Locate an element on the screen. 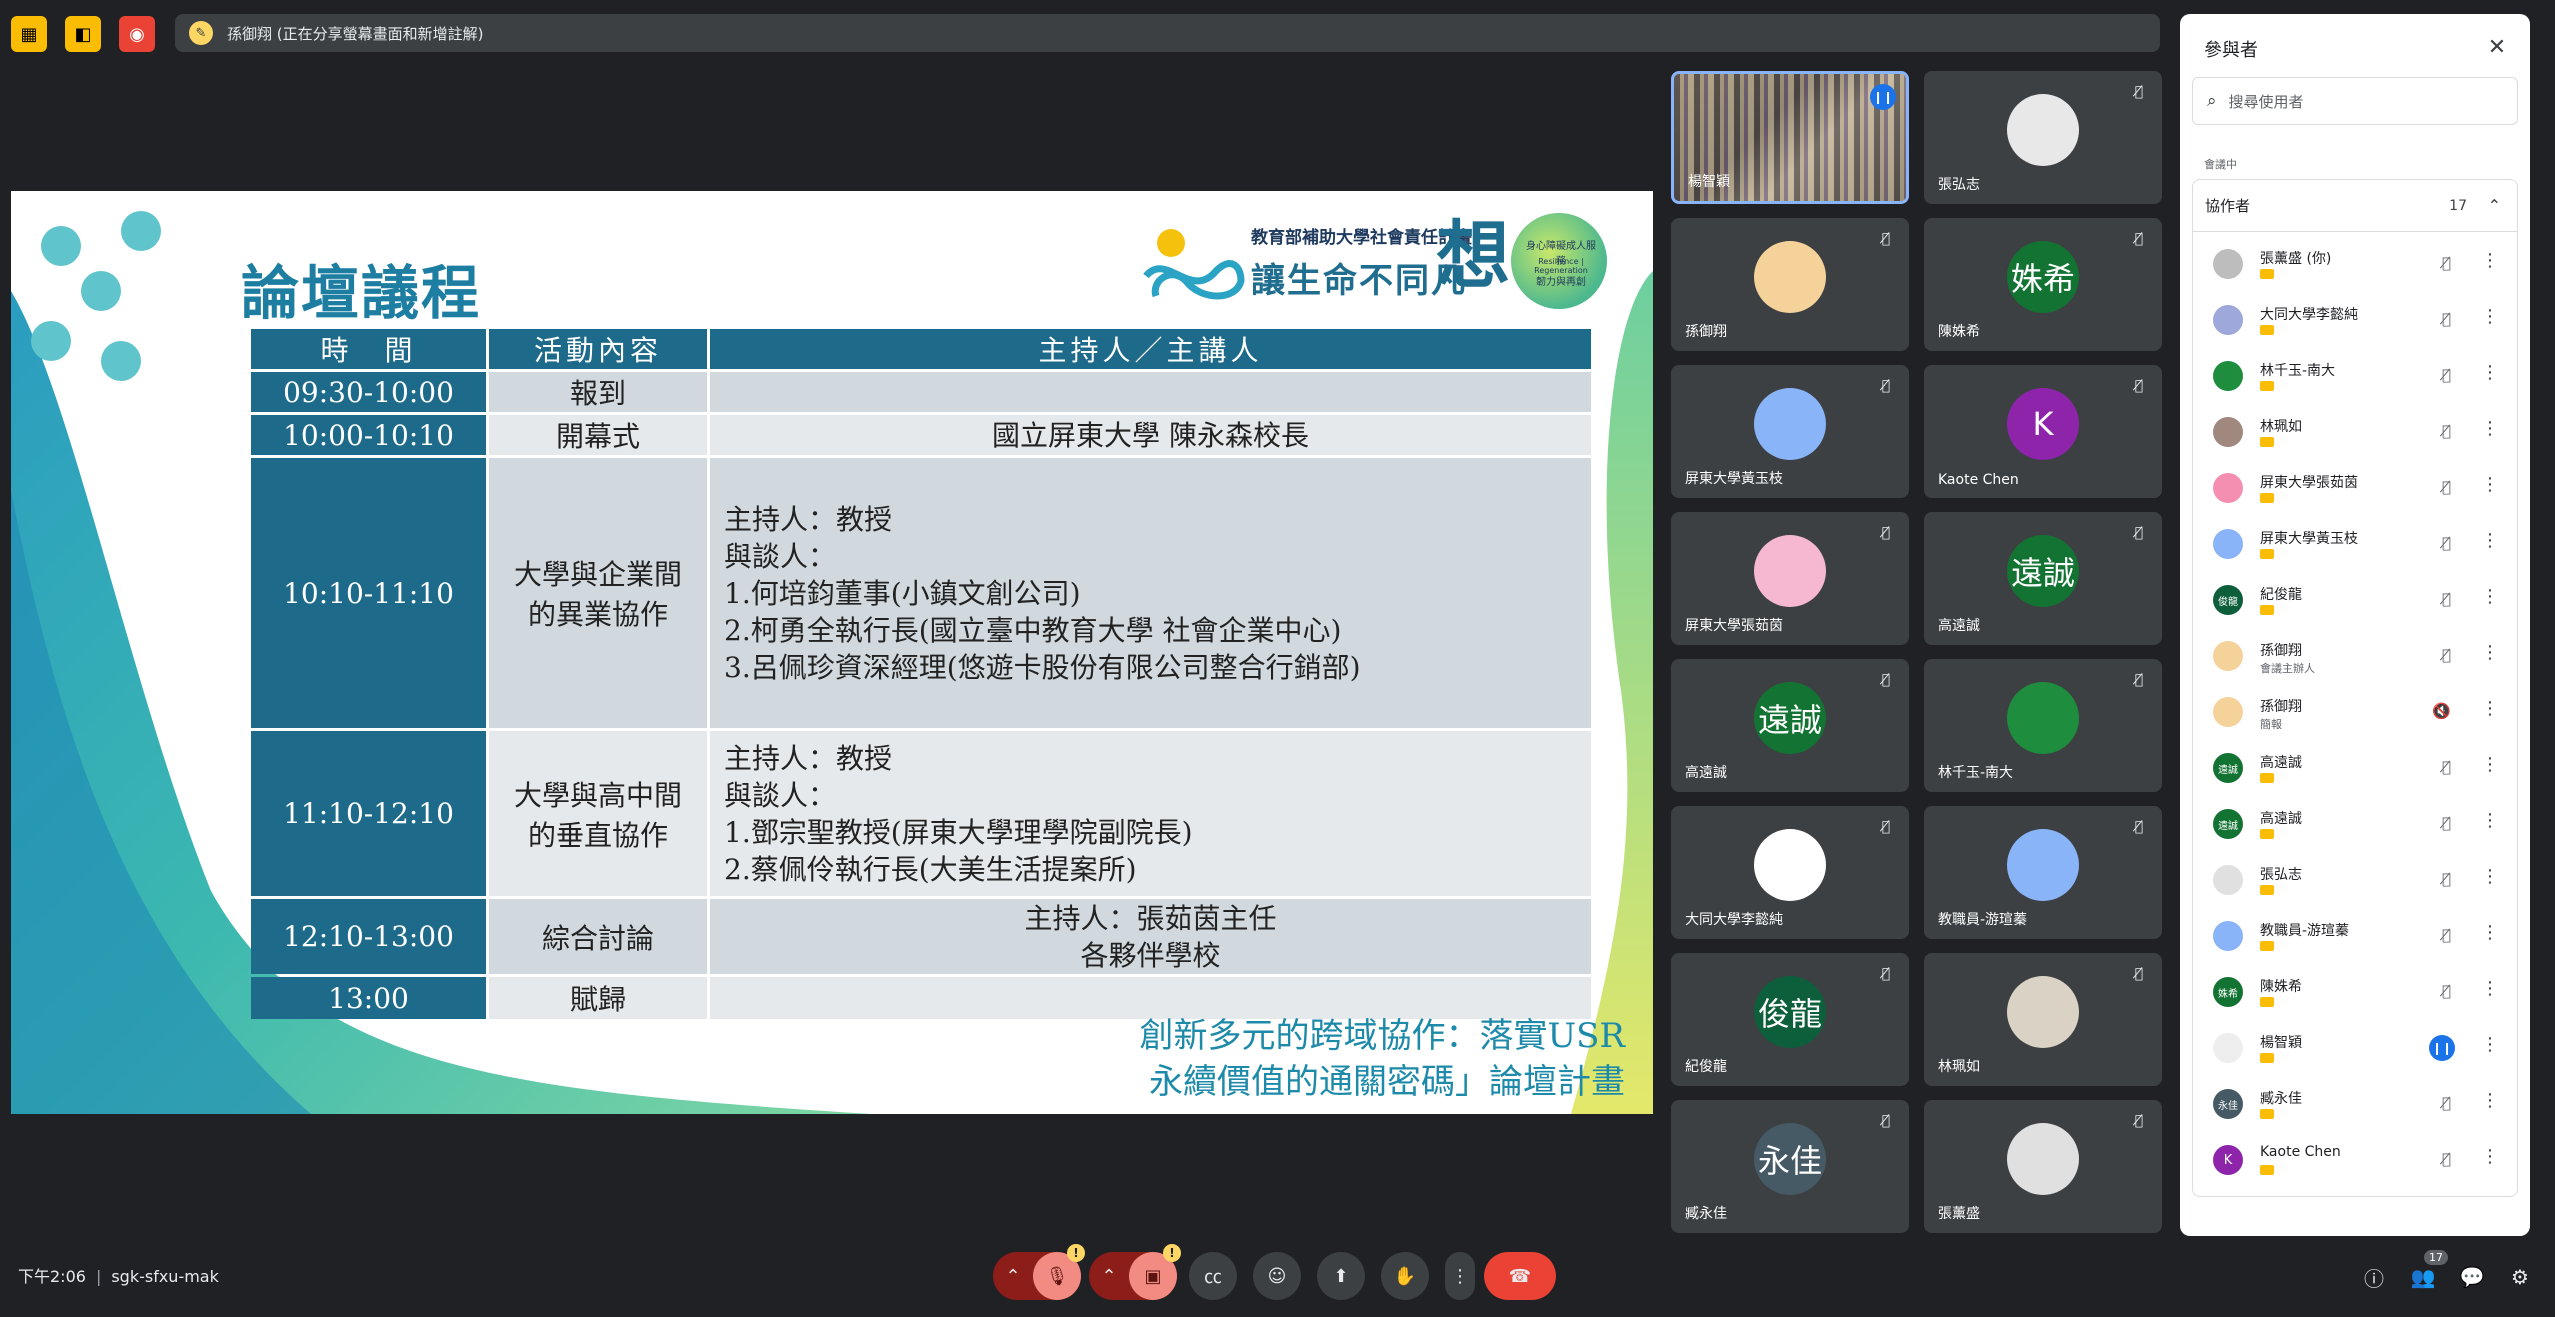  participant-tile: 🎙̸ 孫御翔 is located at coordinates (1790, 284).